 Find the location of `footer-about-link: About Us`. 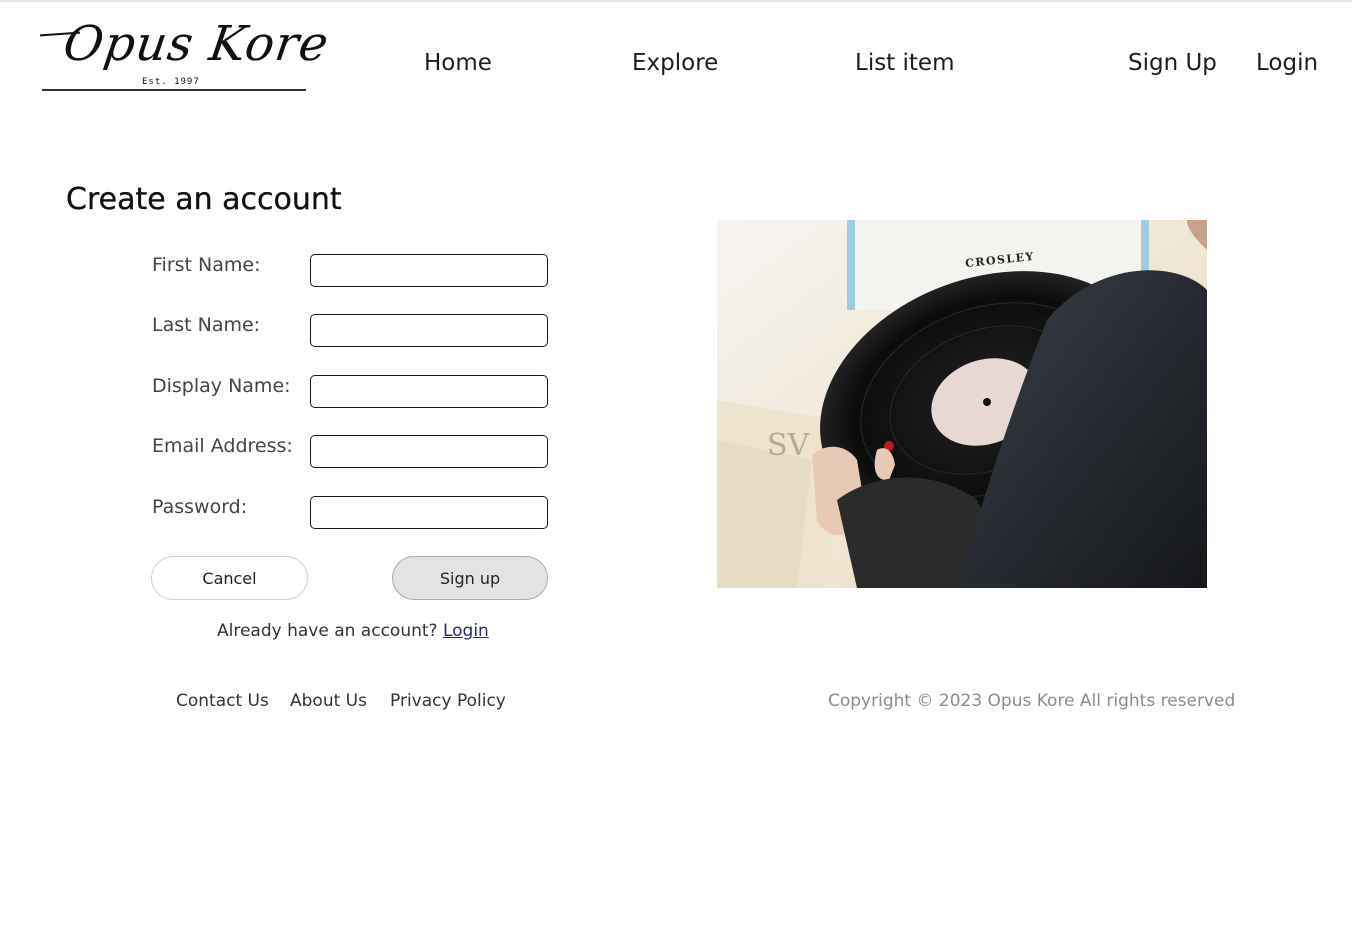

footer-about-link: About Us is located at coordinates (328, 701).